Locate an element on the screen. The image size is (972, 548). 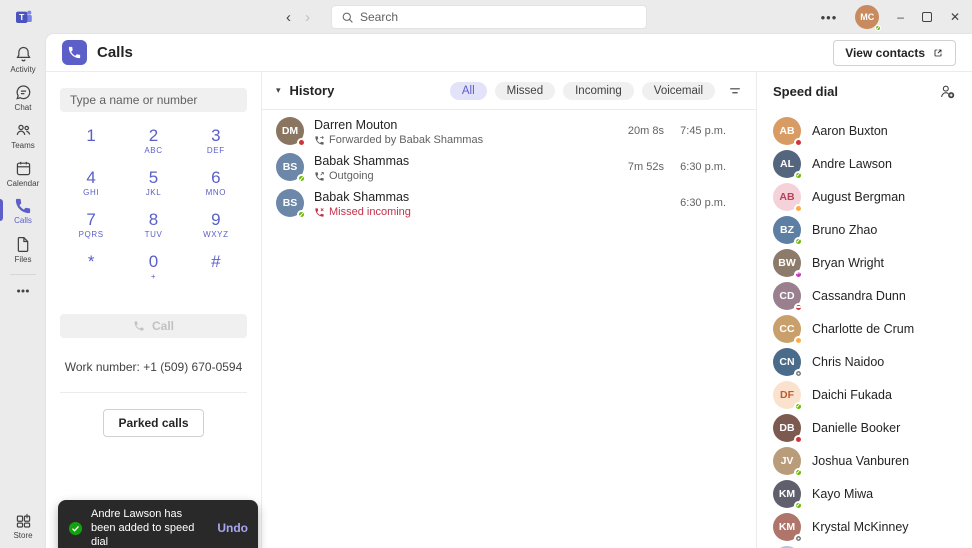
back-arrow-icon: ‹ is located at coordinates (288, 17).